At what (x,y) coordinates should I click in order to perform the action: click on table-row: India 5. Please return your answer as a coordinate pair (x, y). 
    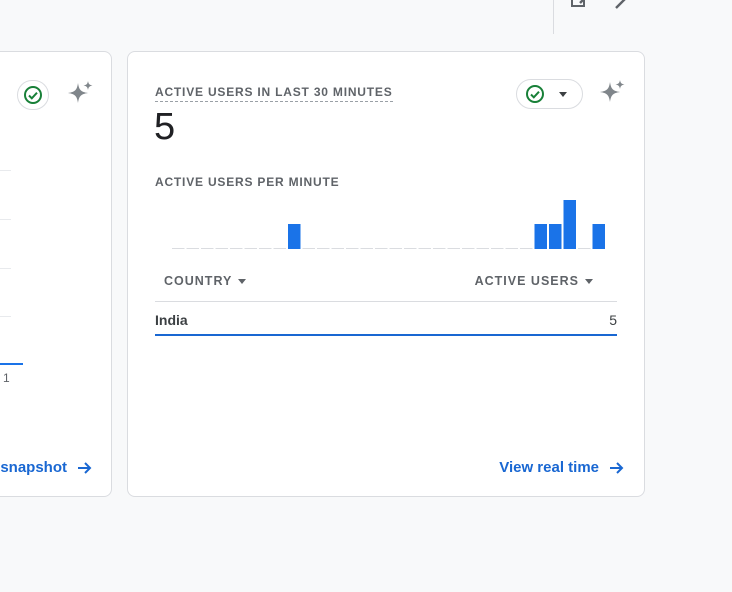
    Looking at the image, I should click on (386, 322).